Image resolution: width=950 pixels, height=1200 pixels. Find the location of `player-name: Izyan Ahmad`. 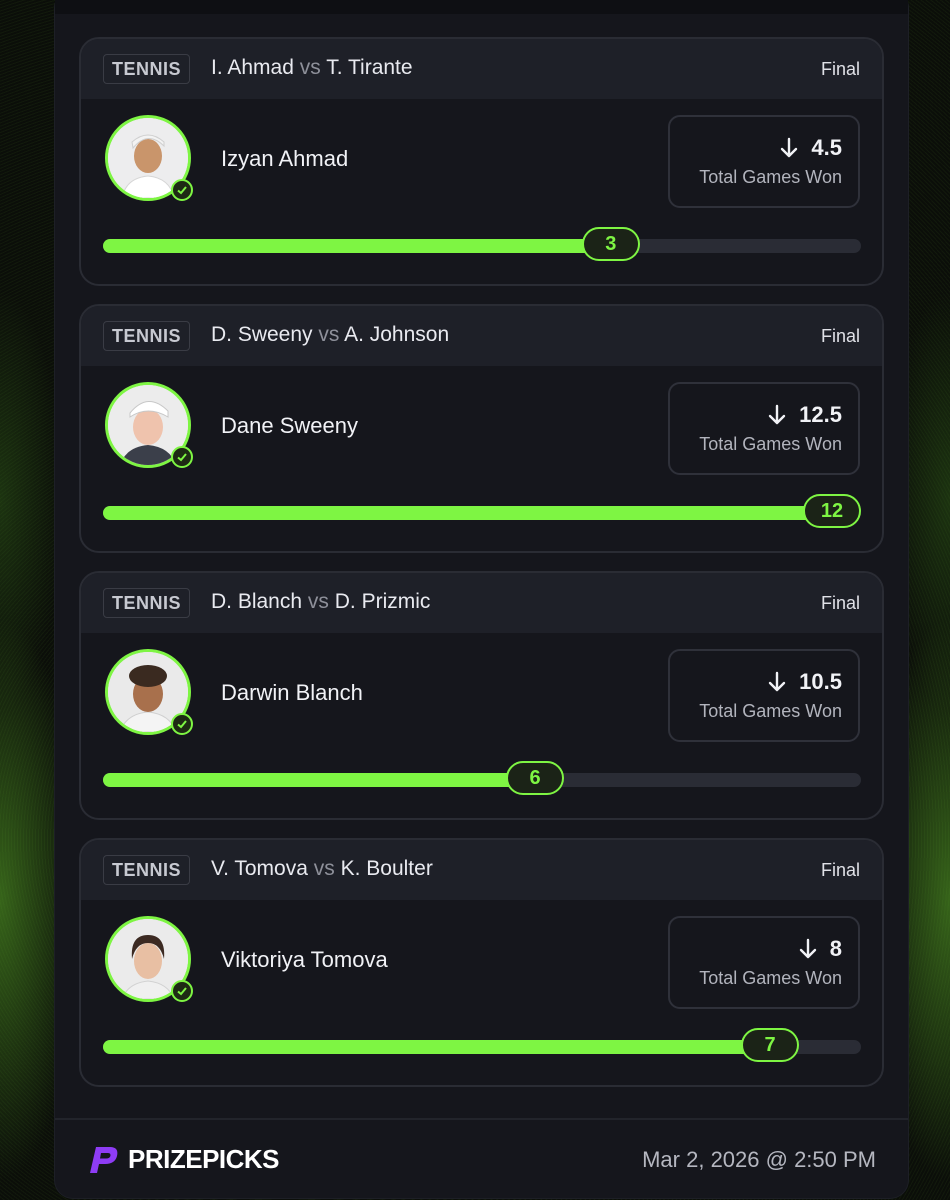

player-name: Izyan Ahmad is located at coordinates (285, 158).